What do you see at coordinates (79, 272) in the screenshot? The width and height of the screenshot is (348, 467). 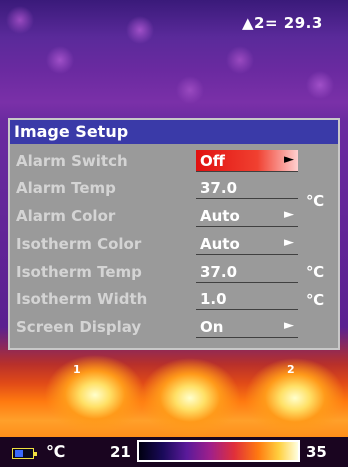 I see `menu-item-label: Isotherm Temp` at bounding box center [79, 272].